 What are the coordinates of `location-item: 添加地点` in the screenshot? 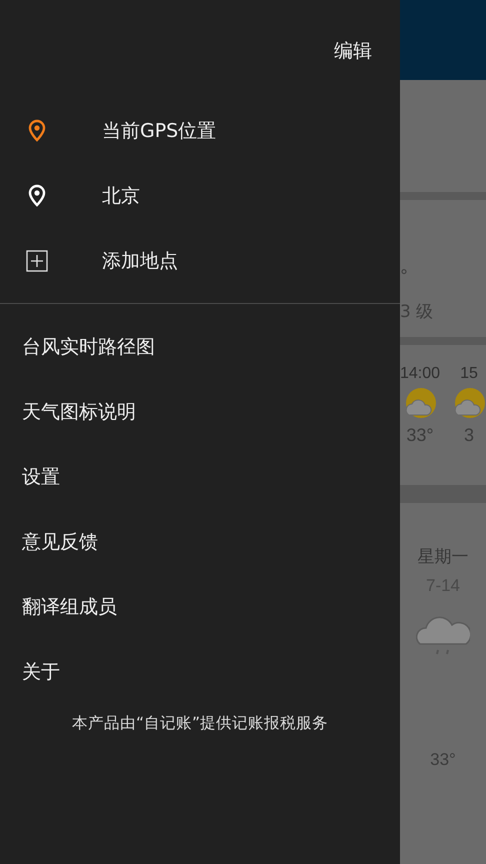 It's located at (200, 260).